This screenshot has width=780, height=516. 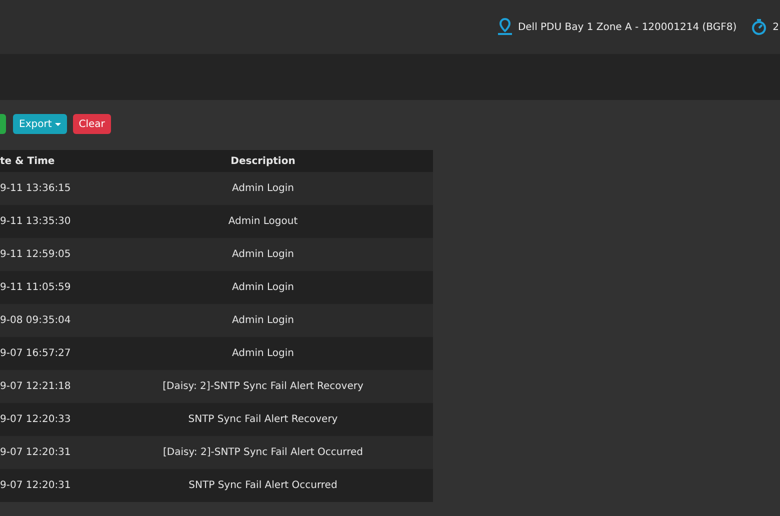 I want to click on date-time-cell-text: 9-11 13:36:15, so click(x=36, y=188).